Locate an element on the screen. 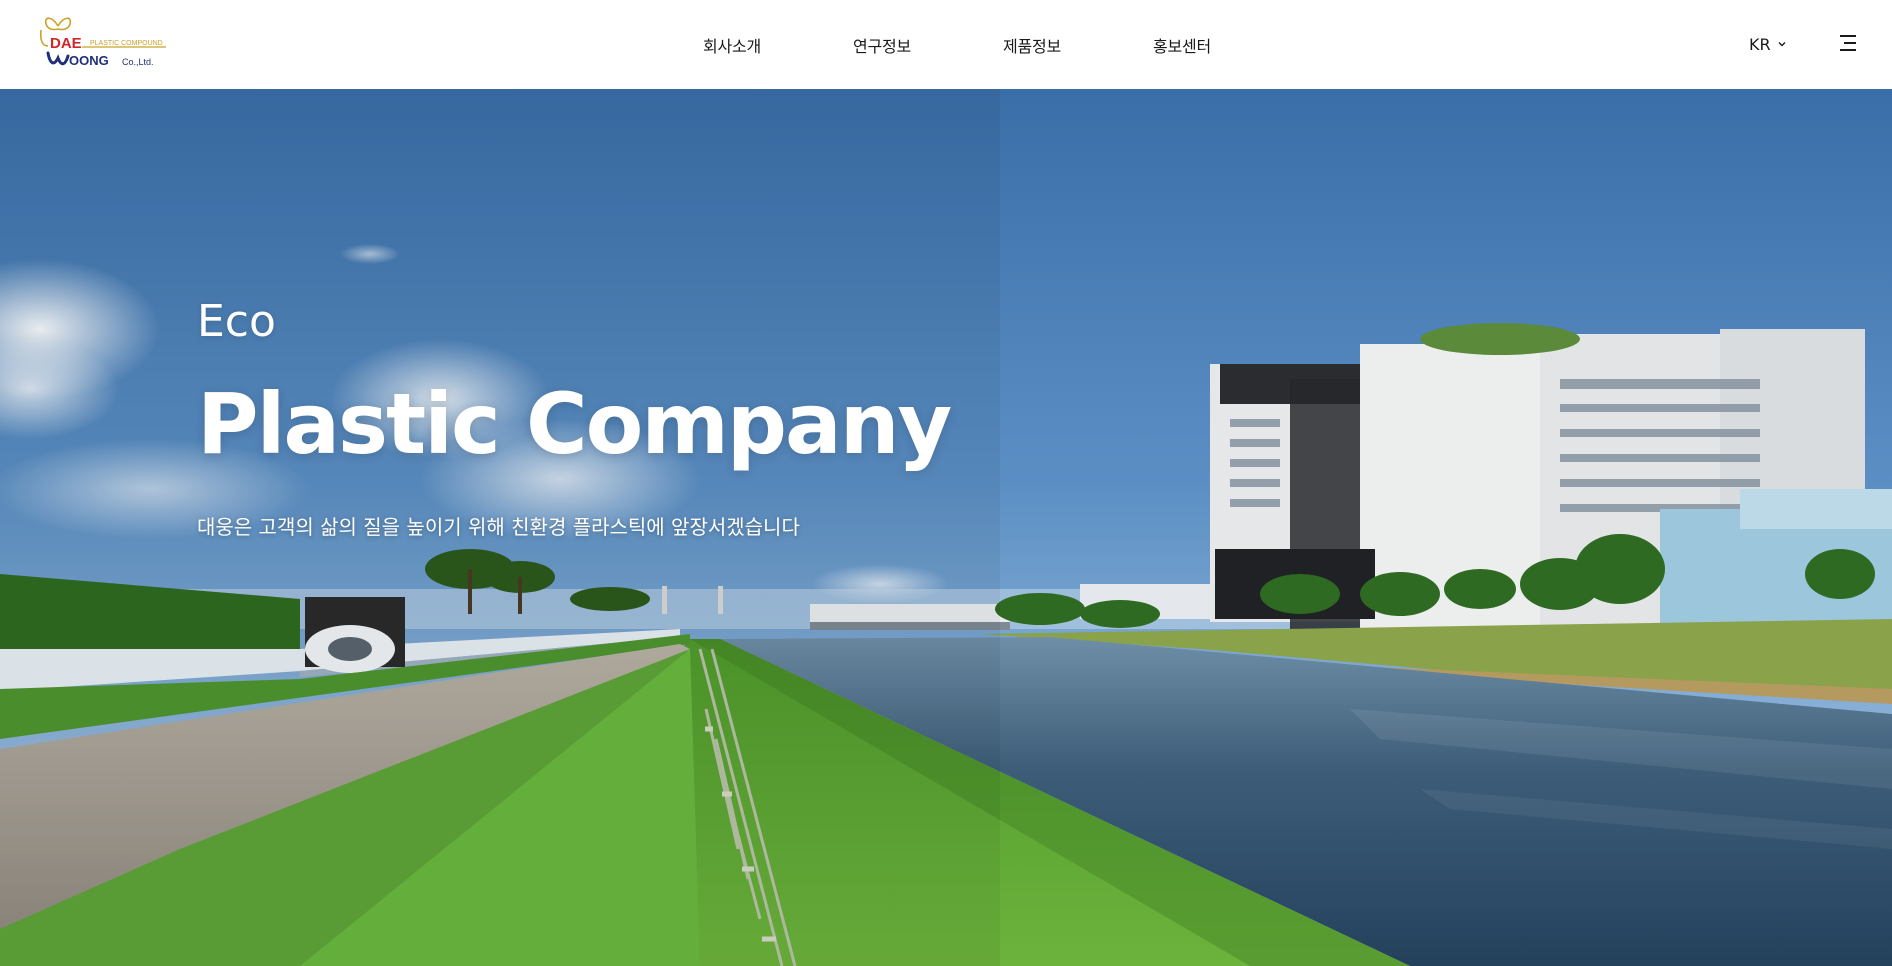 Image resolution: width=1892 pixels, height=966 pixels. chevron-down-icon is located at coordinates (1782, 44).